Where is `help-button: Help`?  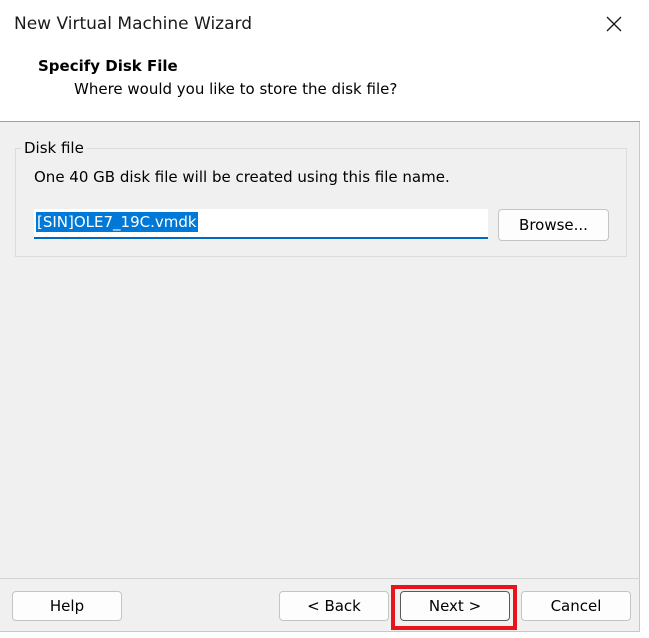 help-button: Help is located at coordinates (67, 606).